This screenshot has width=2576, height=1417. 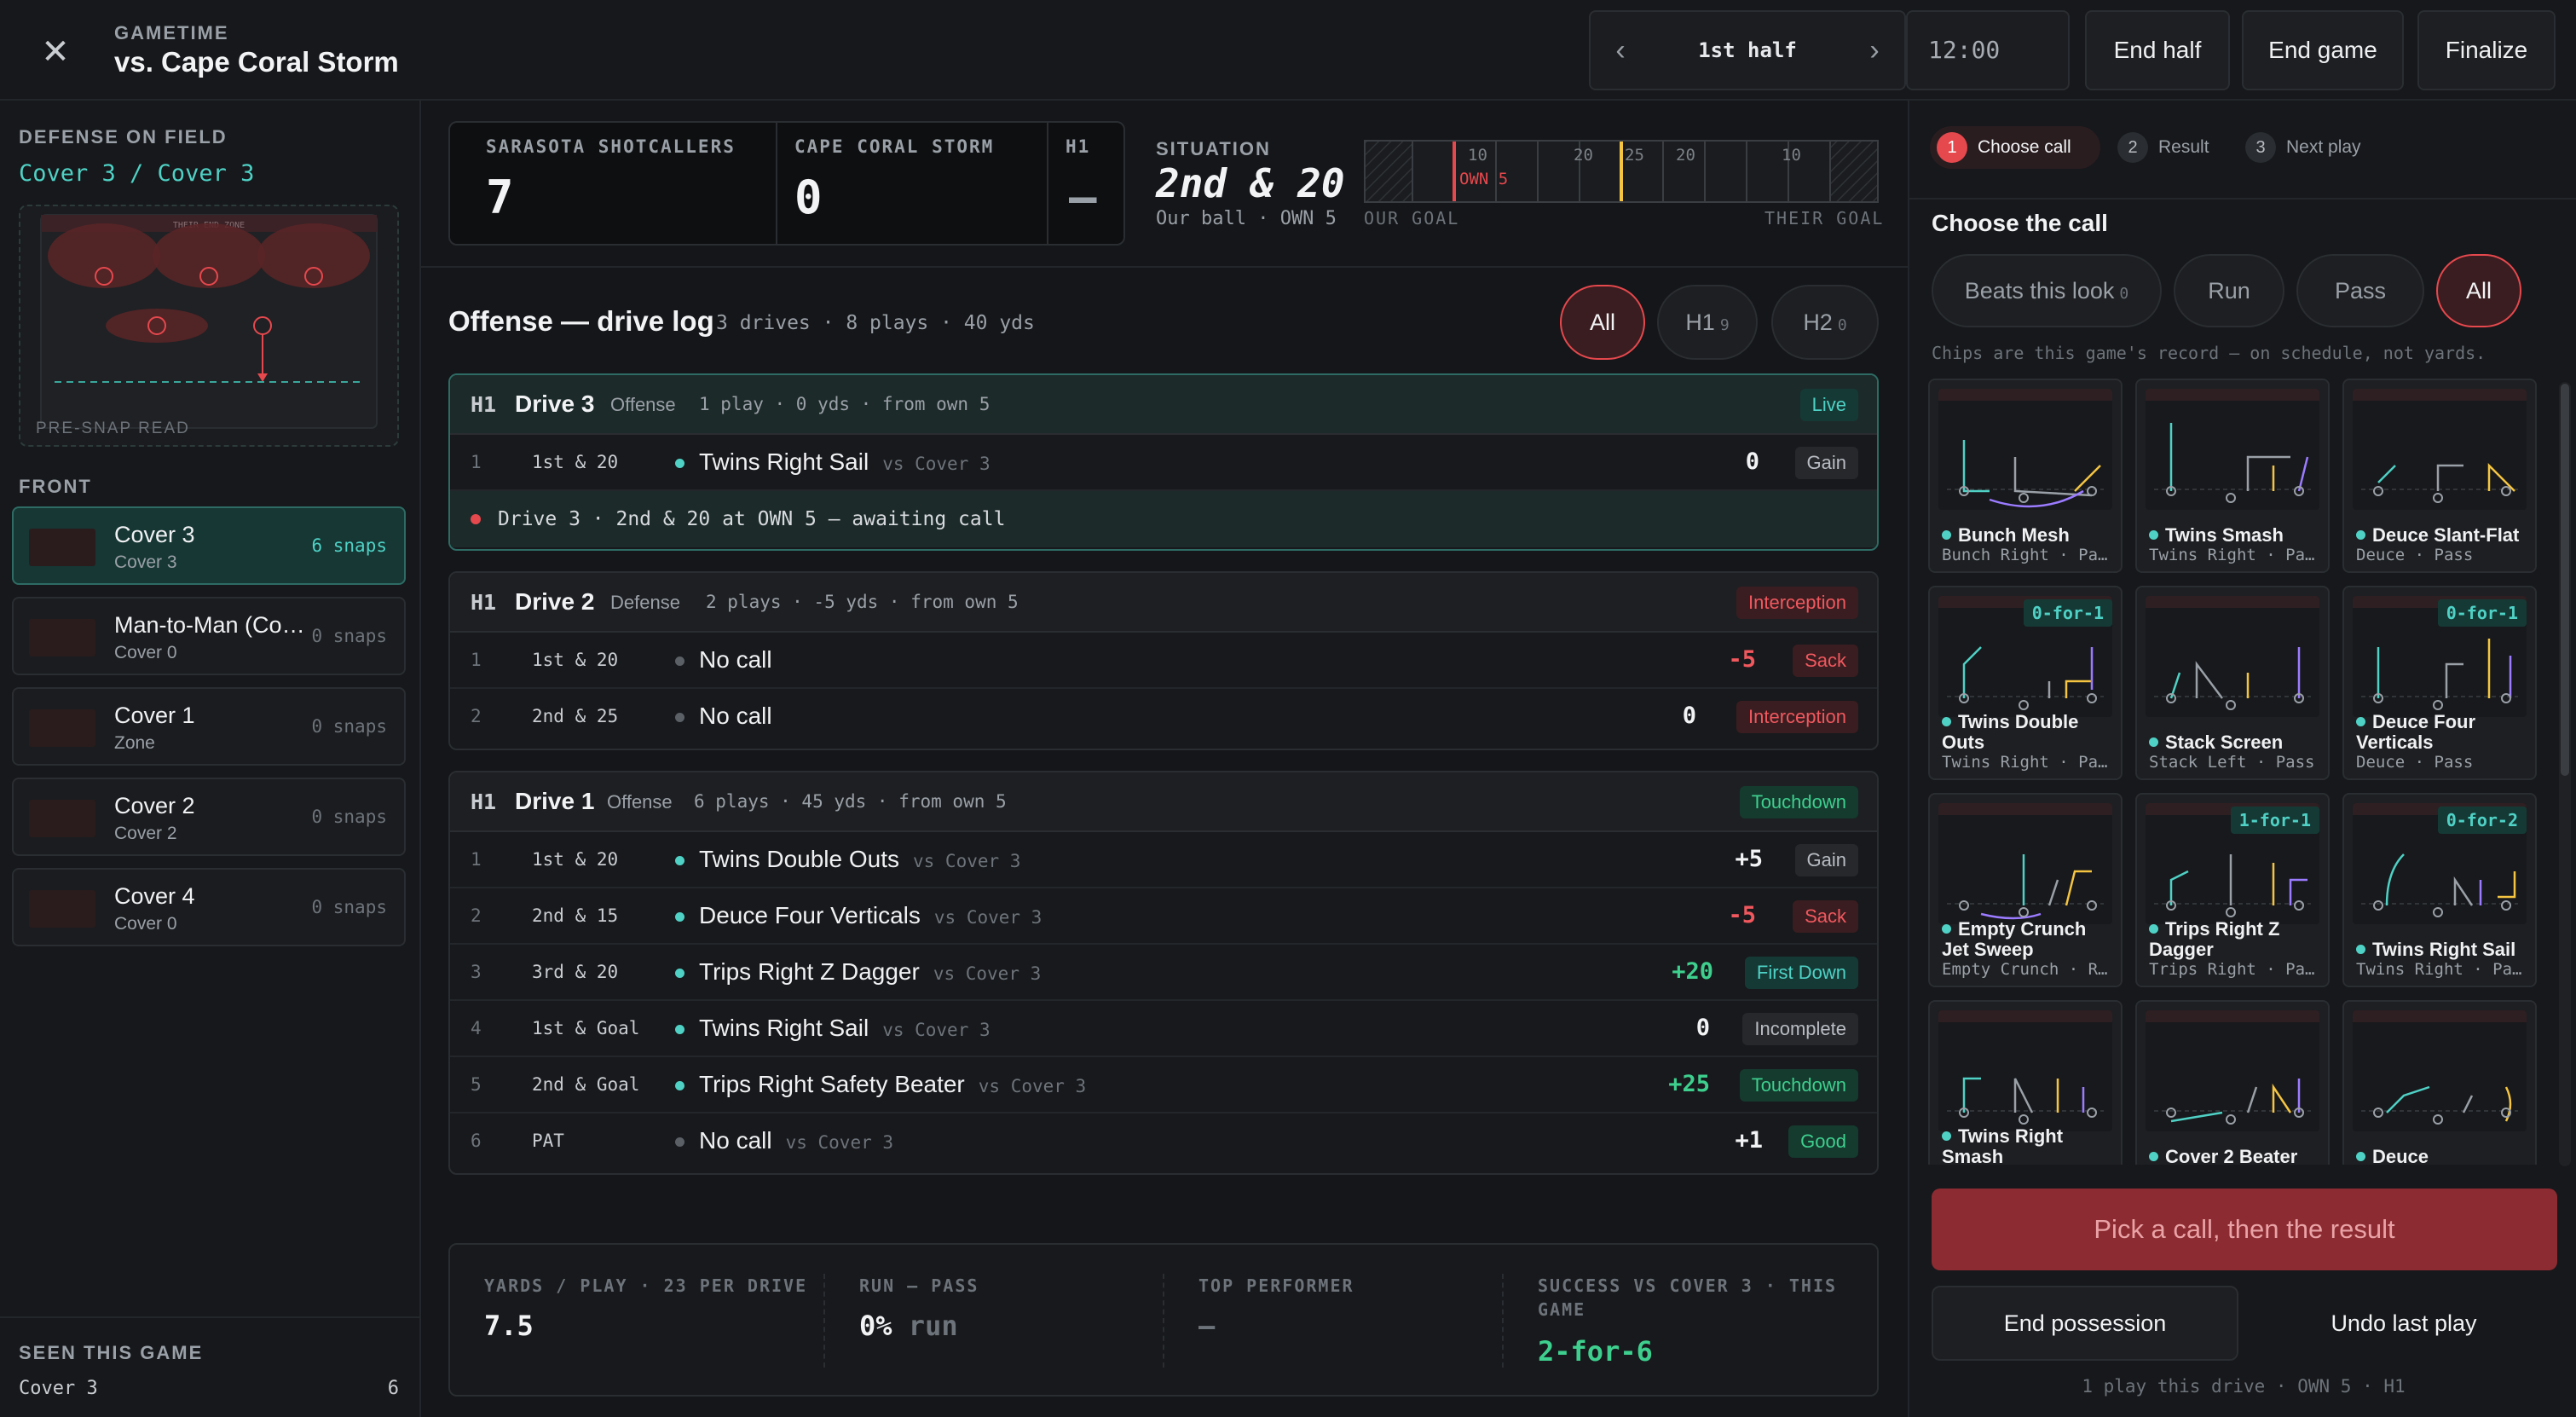 I want to click on chevron-right-icon: ›, so click(x=1874, y=50).